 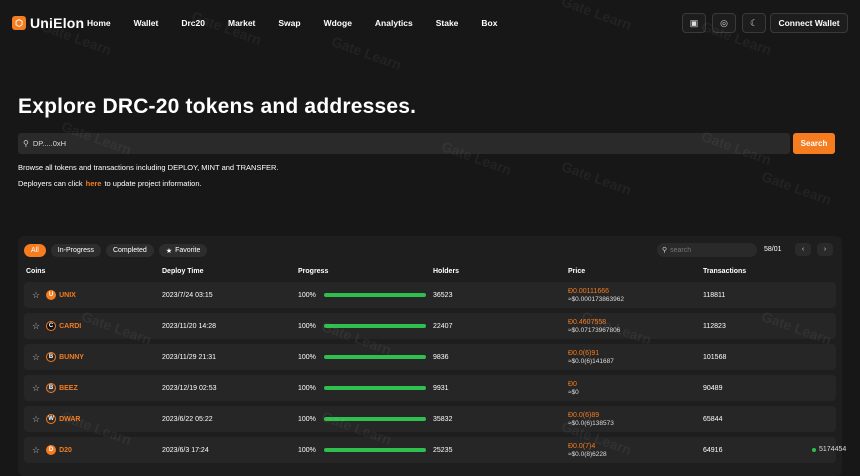 I want to click on search-bar: ⚲, so click(x=404, y=143).